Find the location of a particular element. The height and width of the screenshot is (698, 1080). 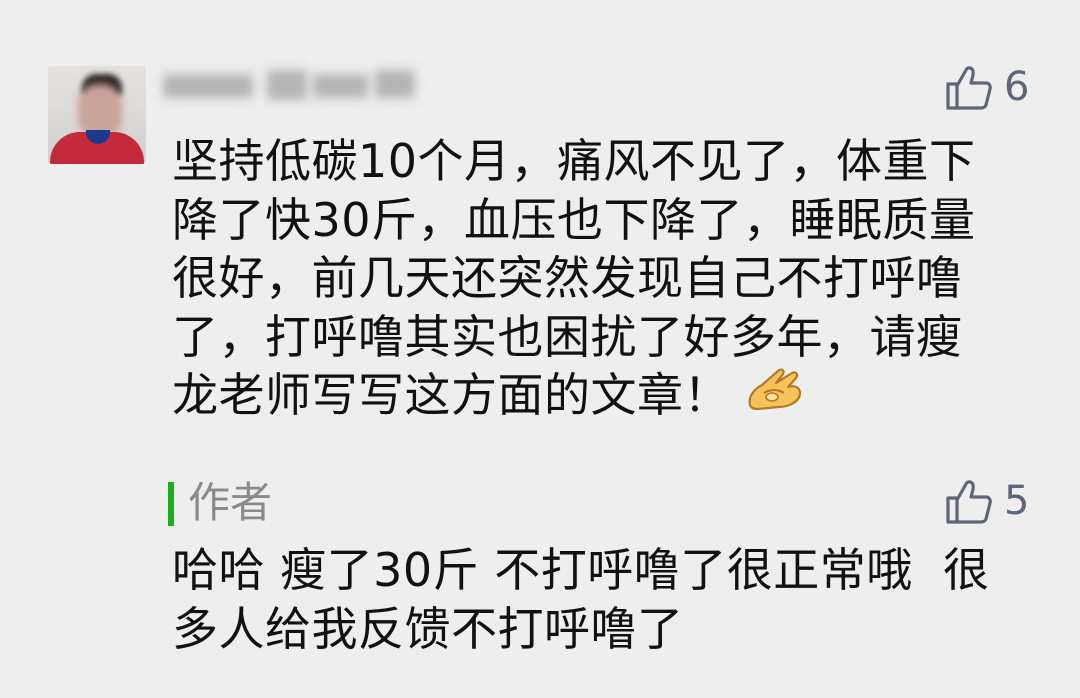

avatar is located at coordinates (97, 115).